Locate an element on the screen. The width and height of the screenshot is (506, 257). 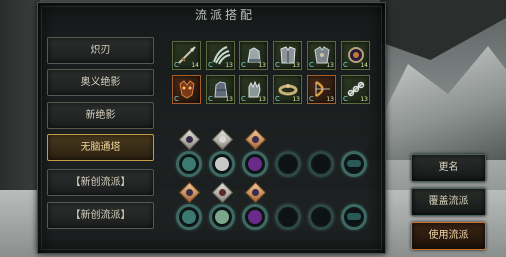
beast-mask-icon is located at coordinates (187, 89).